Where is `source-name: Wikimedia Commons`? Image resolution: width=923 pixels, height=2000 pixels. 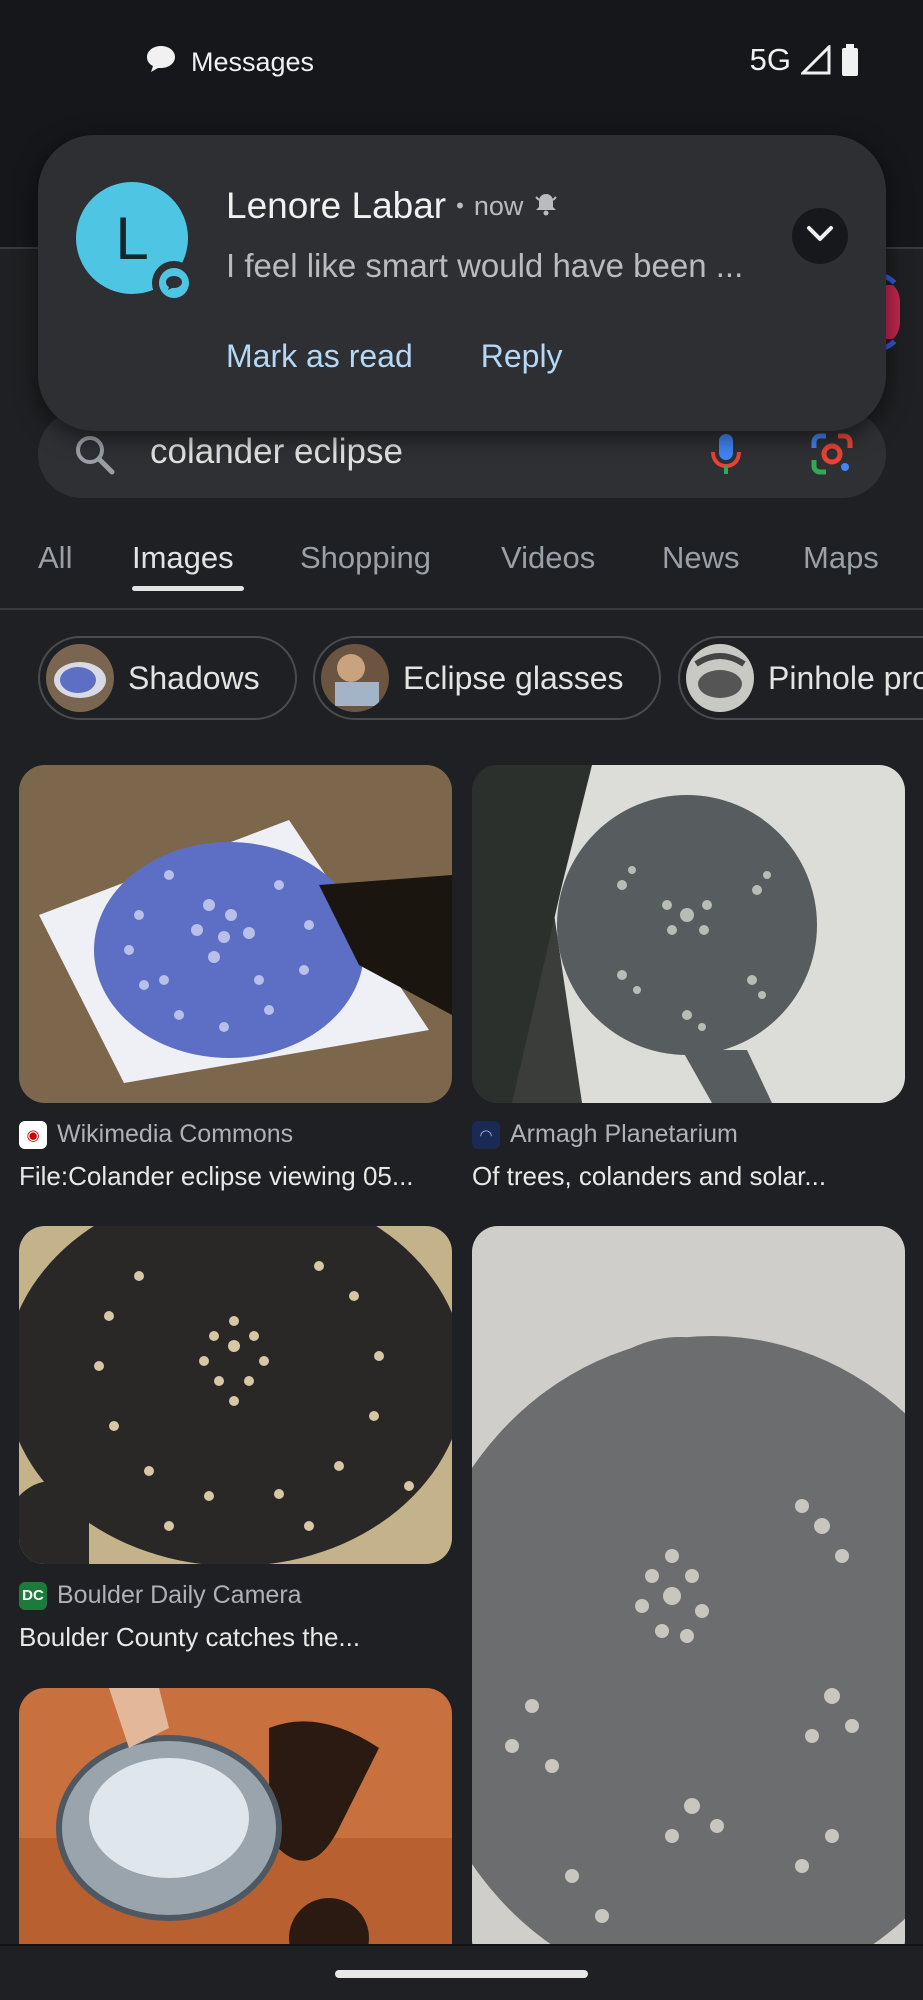
source-name: Wikimedia Commons is located at coordinates (175, 1134).